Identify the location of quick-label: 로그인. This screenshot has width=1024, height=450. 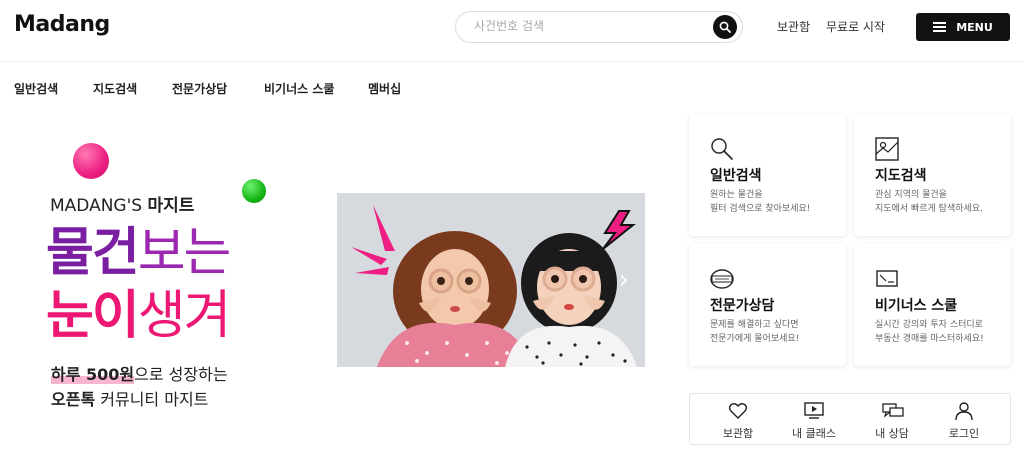
(964, 433).